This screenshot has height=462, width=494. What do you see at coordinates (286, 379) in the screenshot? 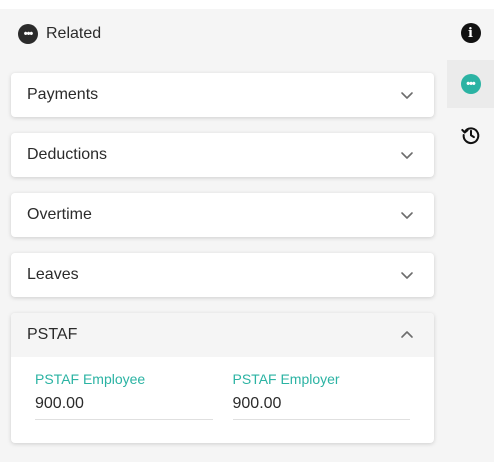
I see `field-label: PSTAF Employer` at bounding box center [286, 379].